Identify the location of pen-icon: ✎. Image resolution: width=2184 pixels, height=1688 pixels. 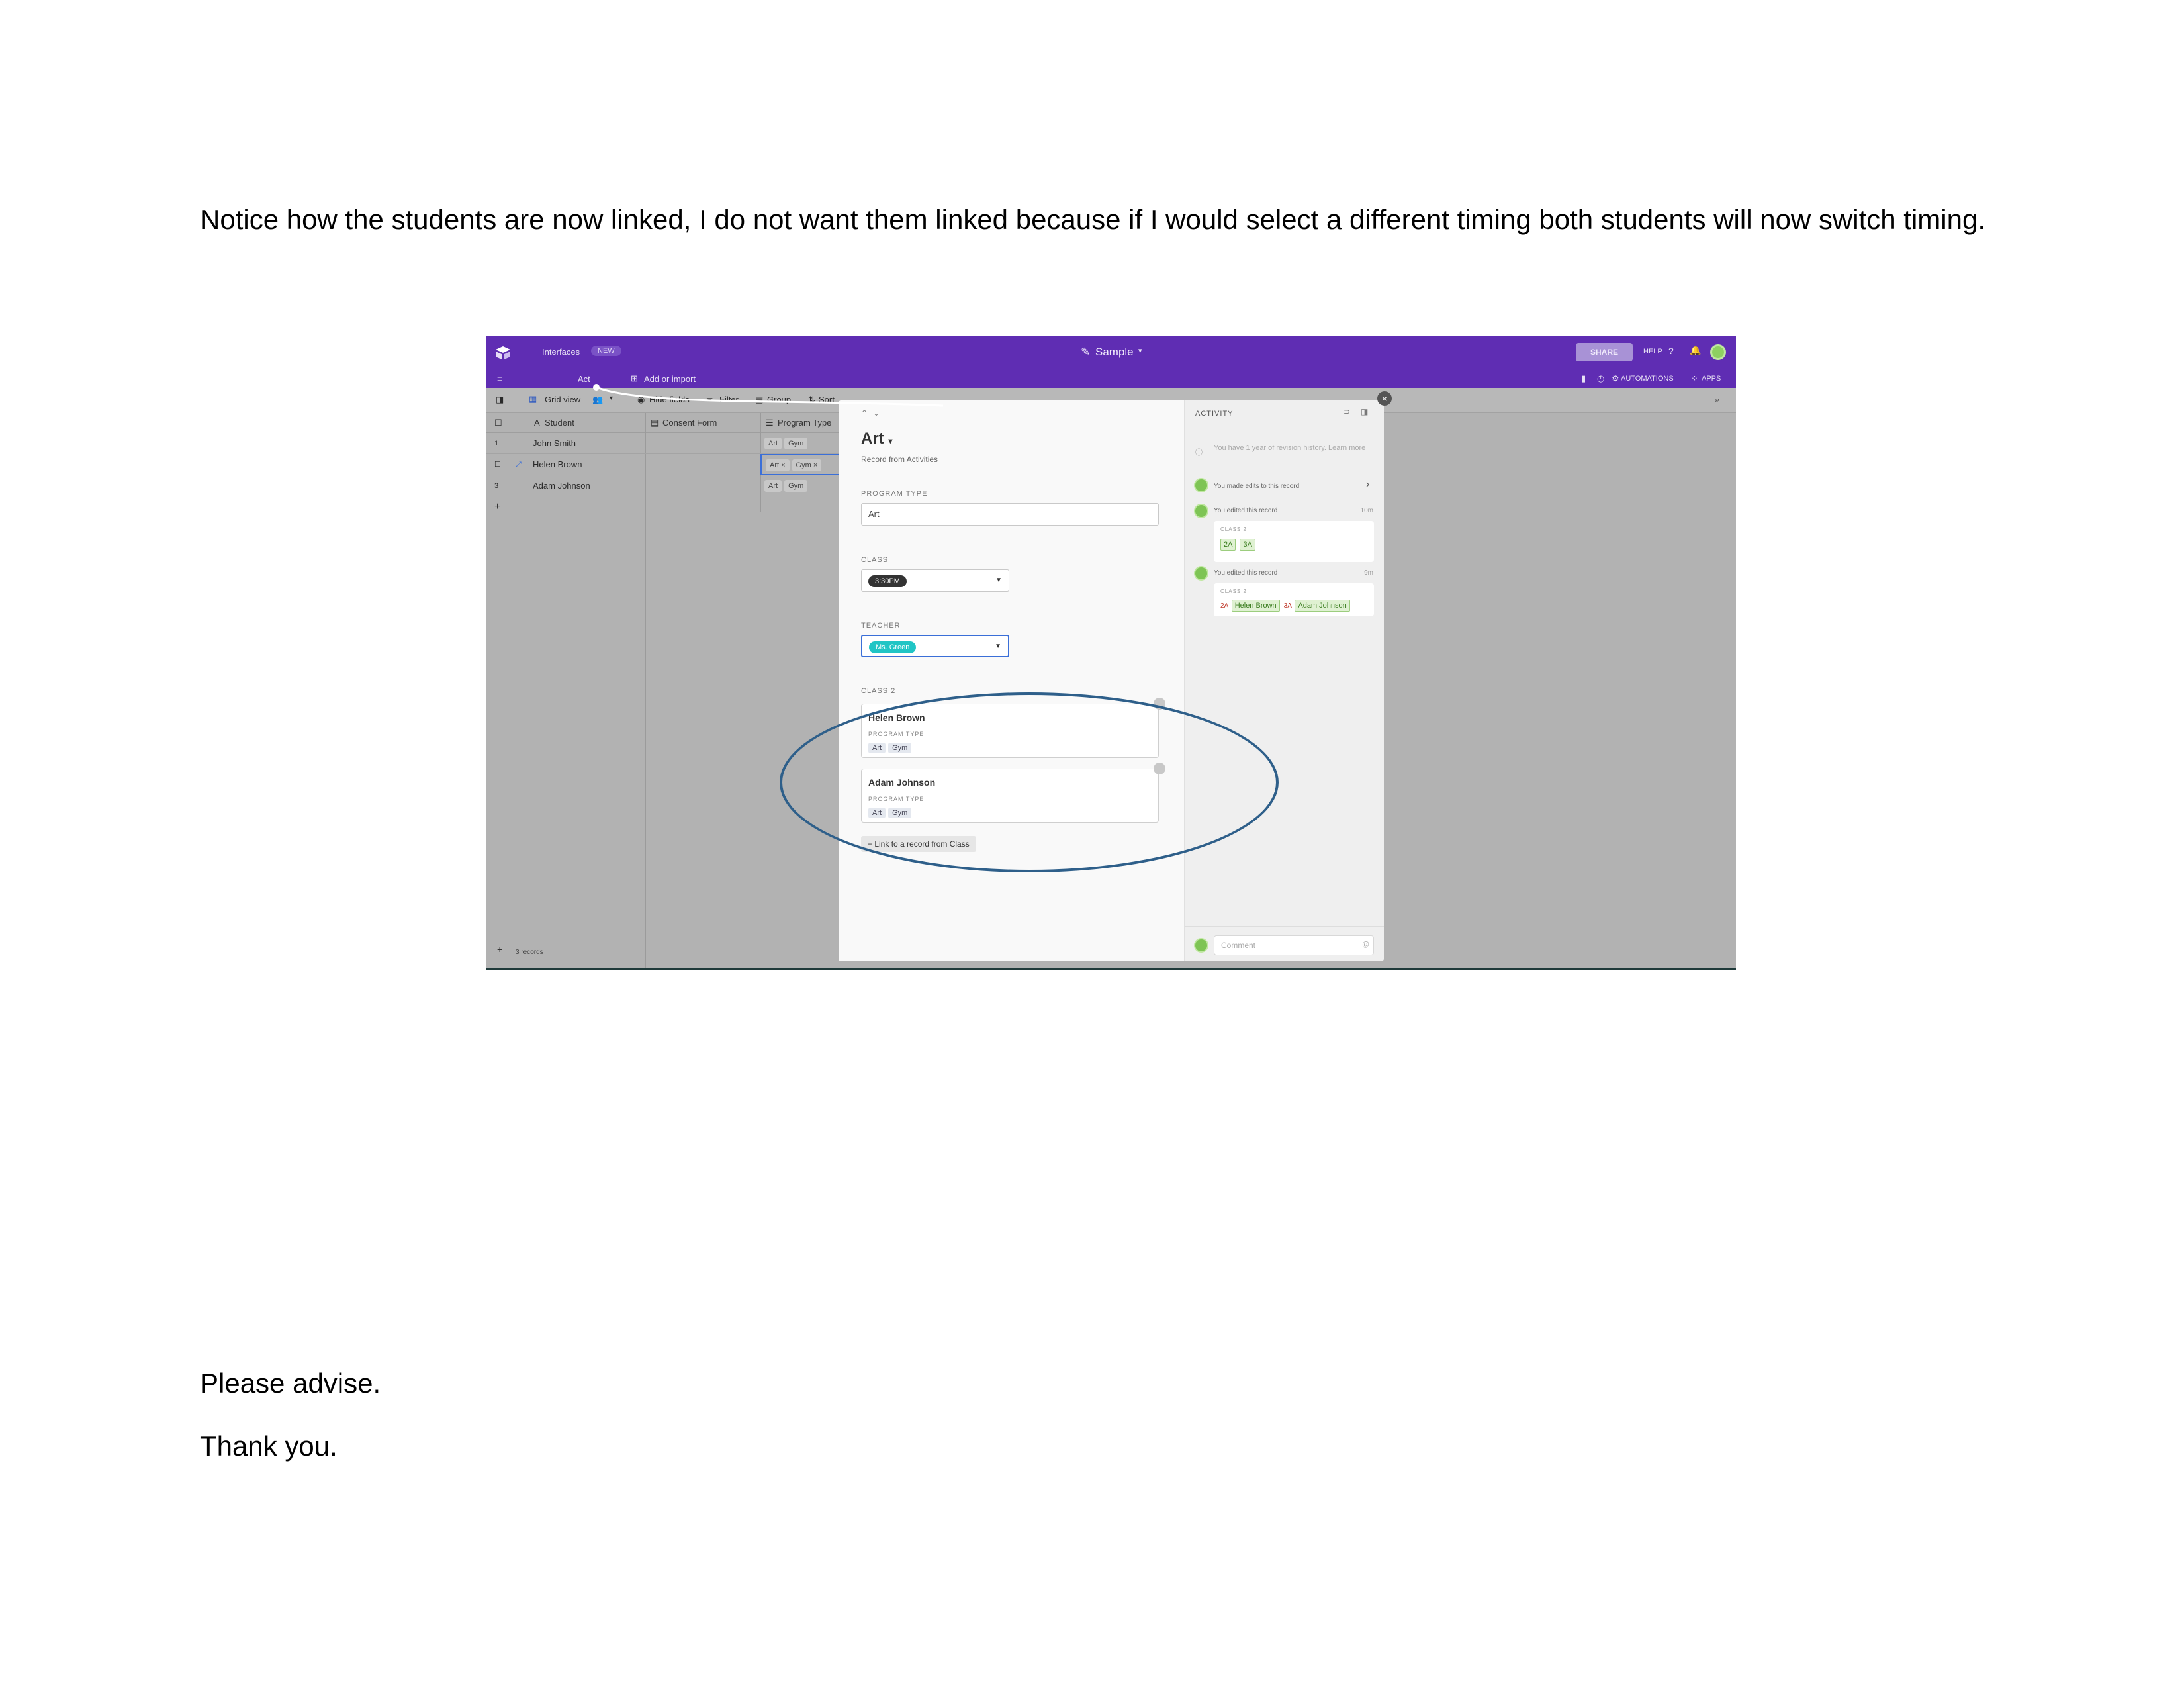
(1086, 352).